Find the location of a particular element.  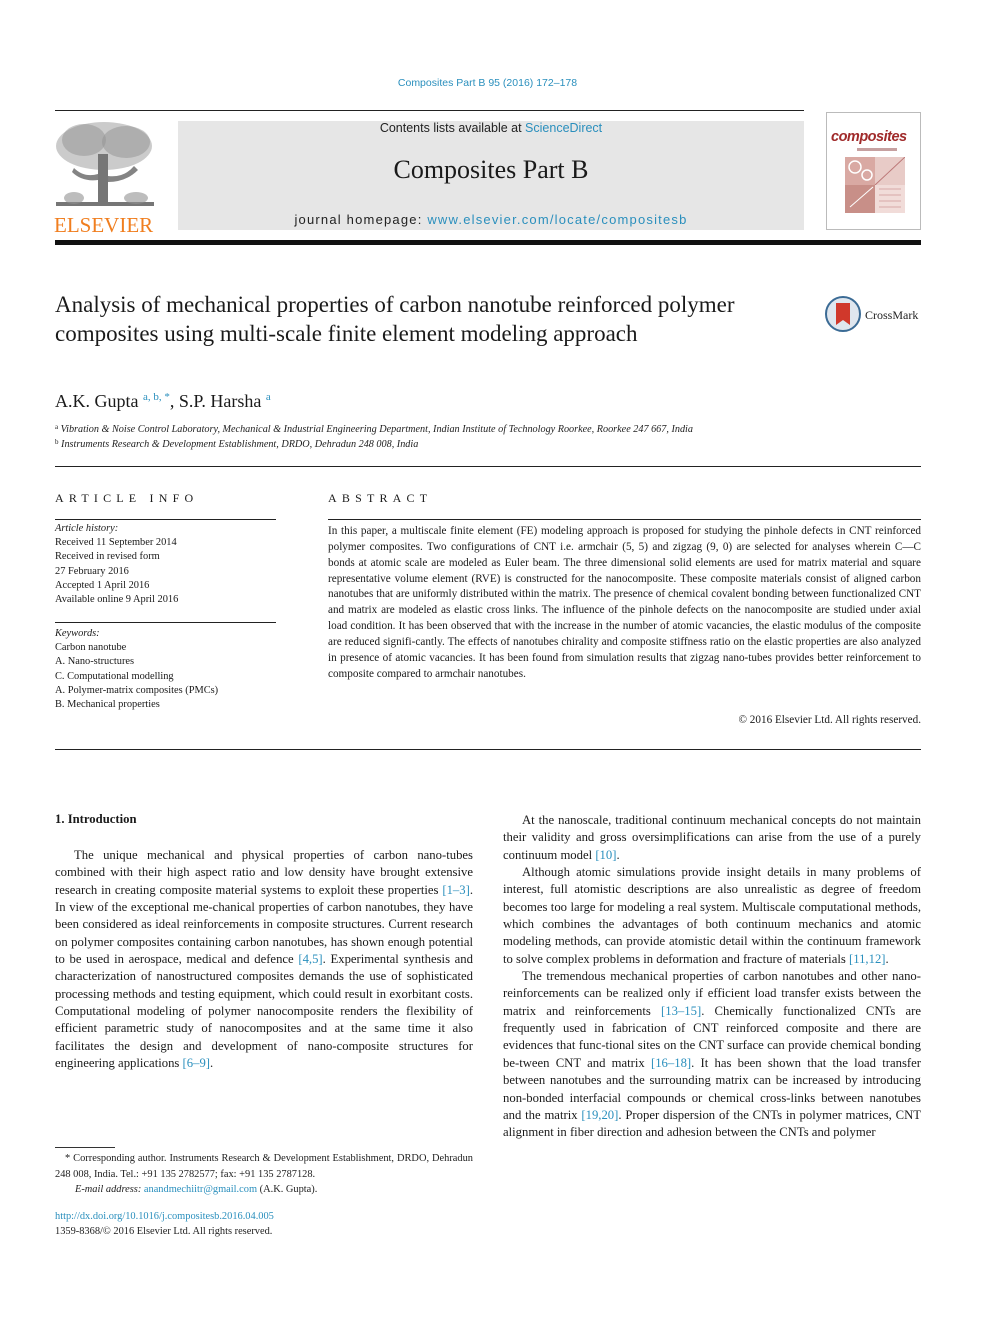

citation-link: [4,5] is located at coordinates (310, 959).